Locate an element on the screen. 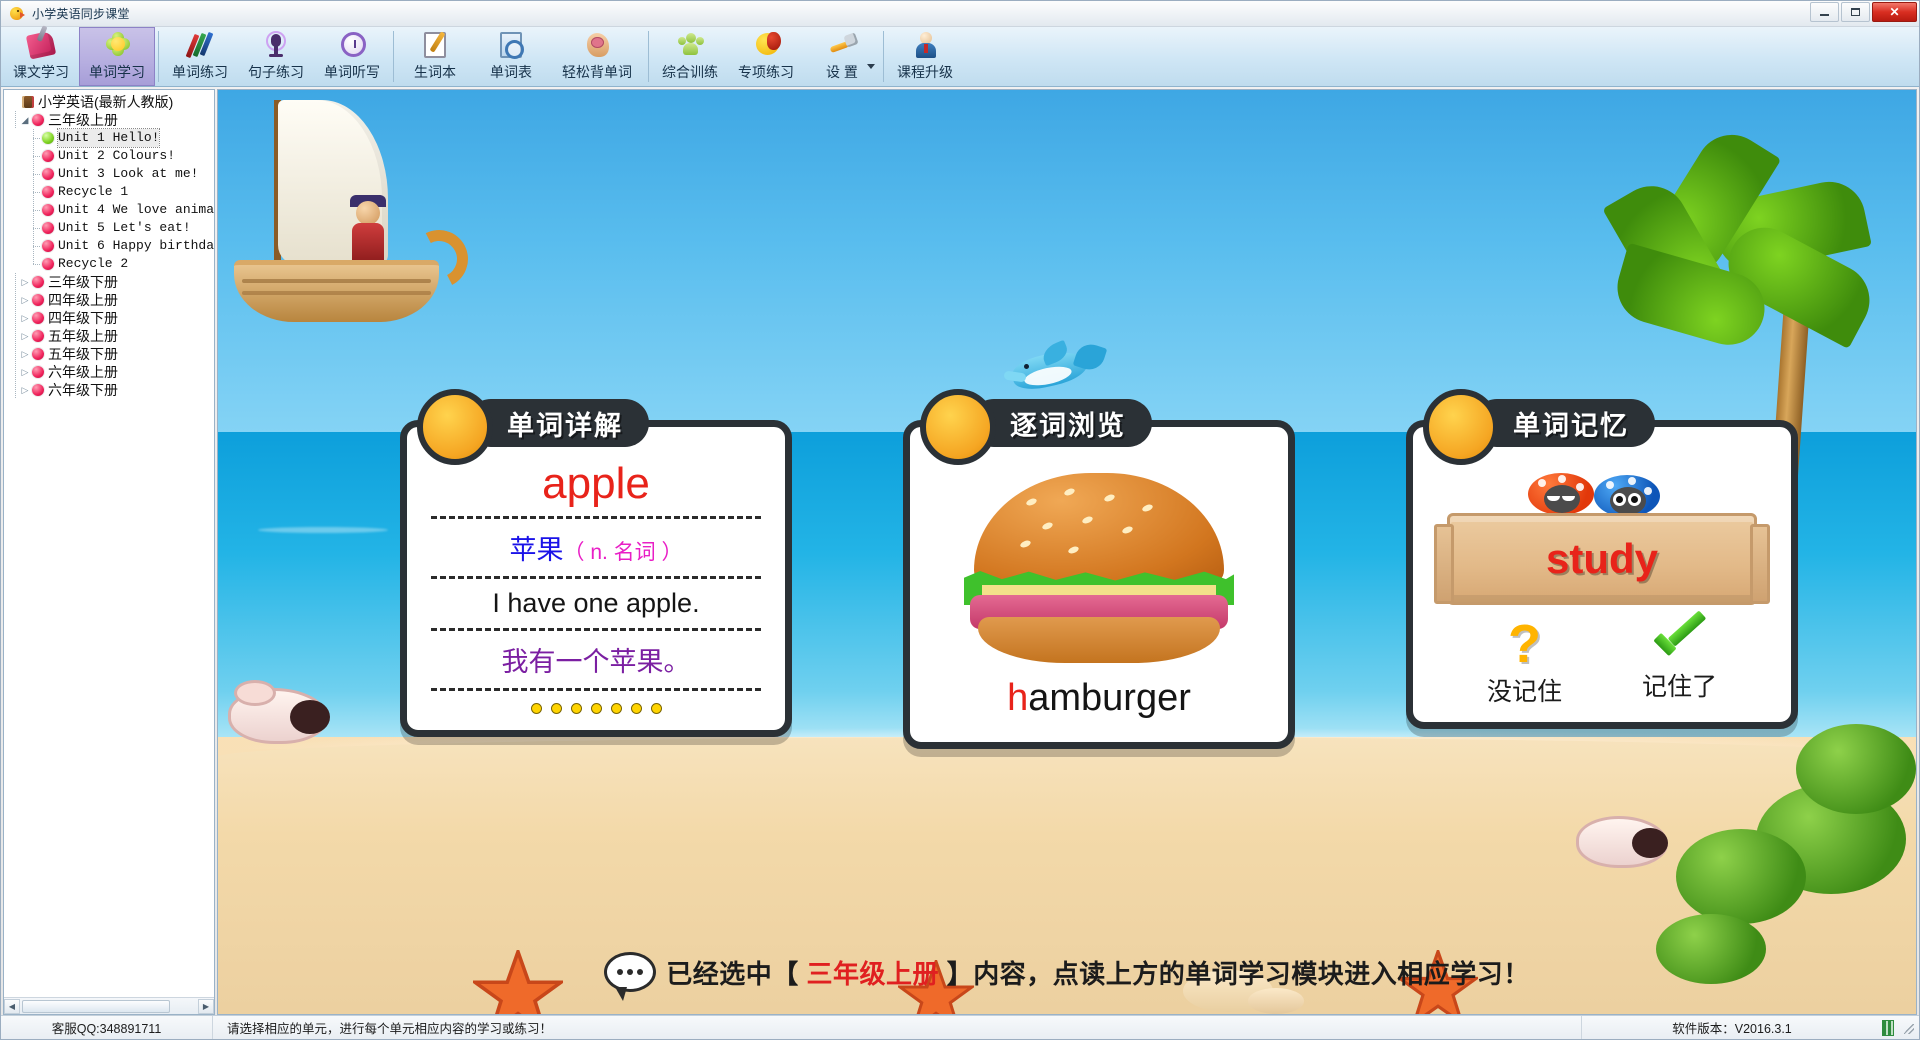  wordbook-magnifier-icon is located at coordinates (511, 46).